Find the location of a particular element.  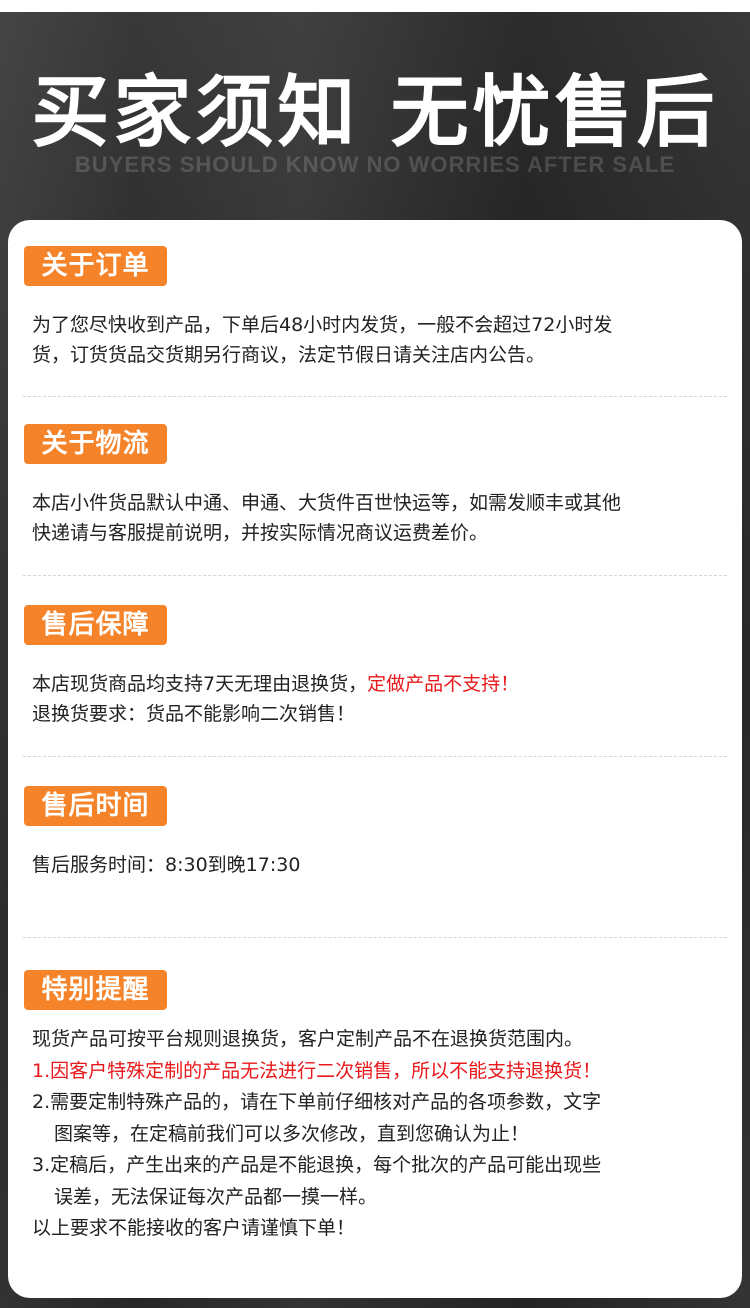

text-line: 退换货要求：货品不能影响二次销售！ is located at coordinates (194, 714).